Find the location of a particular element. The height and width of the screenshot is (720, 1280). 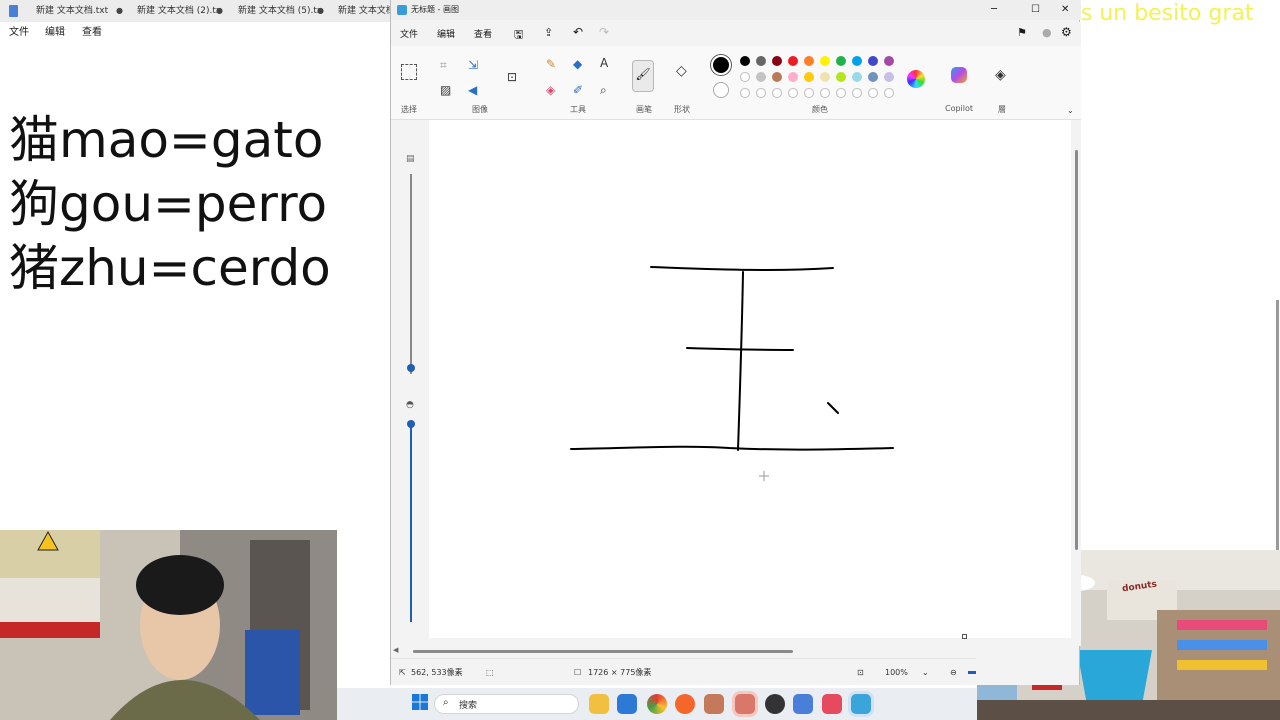

zoom-out-icon: ⊖ is located at coordinates (953, 672).